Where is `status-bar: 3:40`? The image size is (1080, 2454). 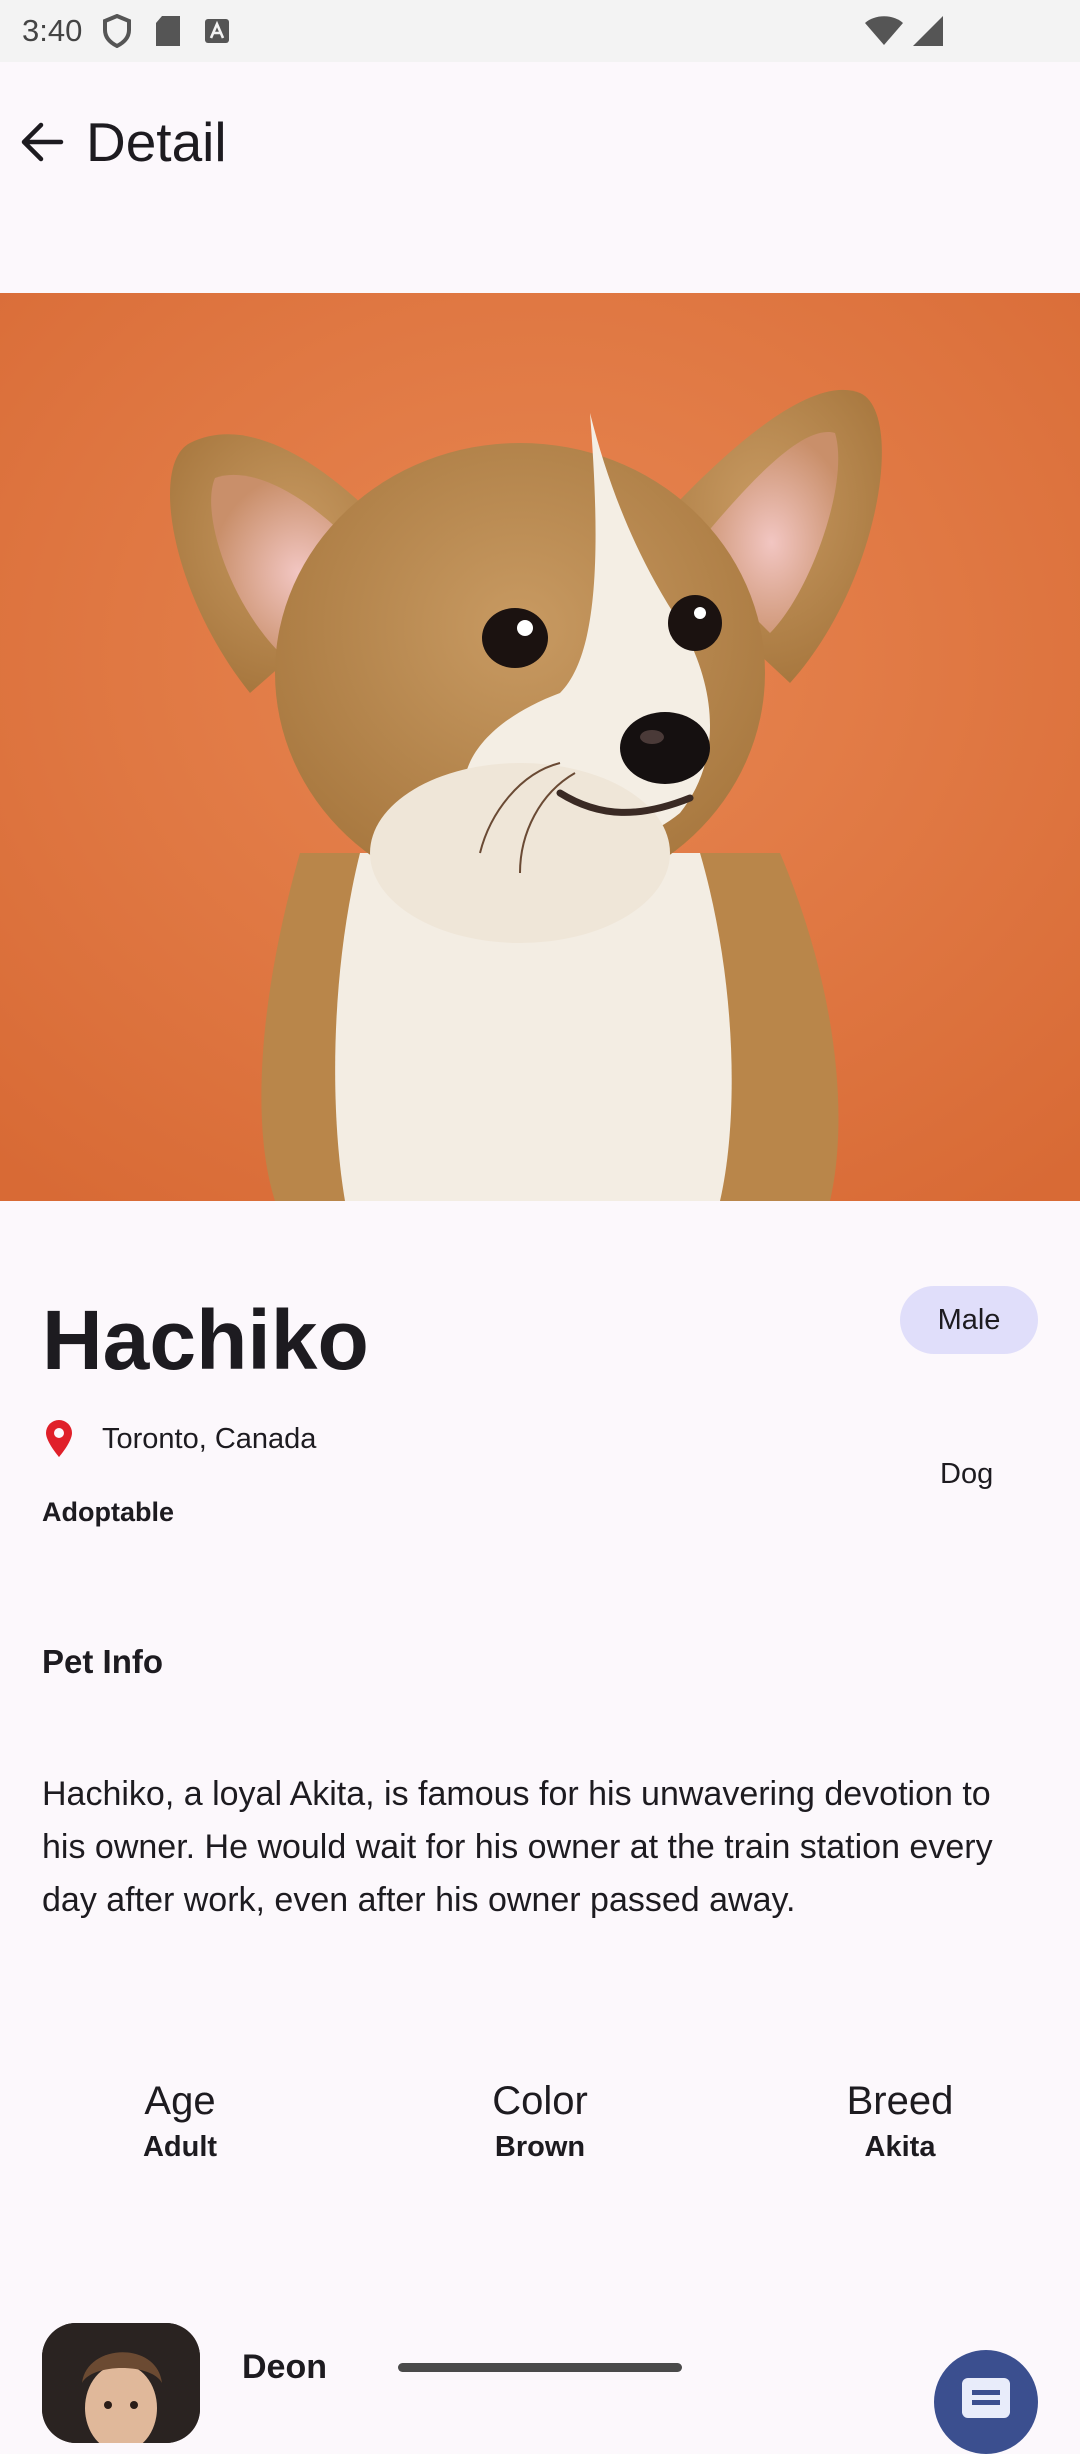
status-bar: 3:40 is located at coordinates (540, 31).